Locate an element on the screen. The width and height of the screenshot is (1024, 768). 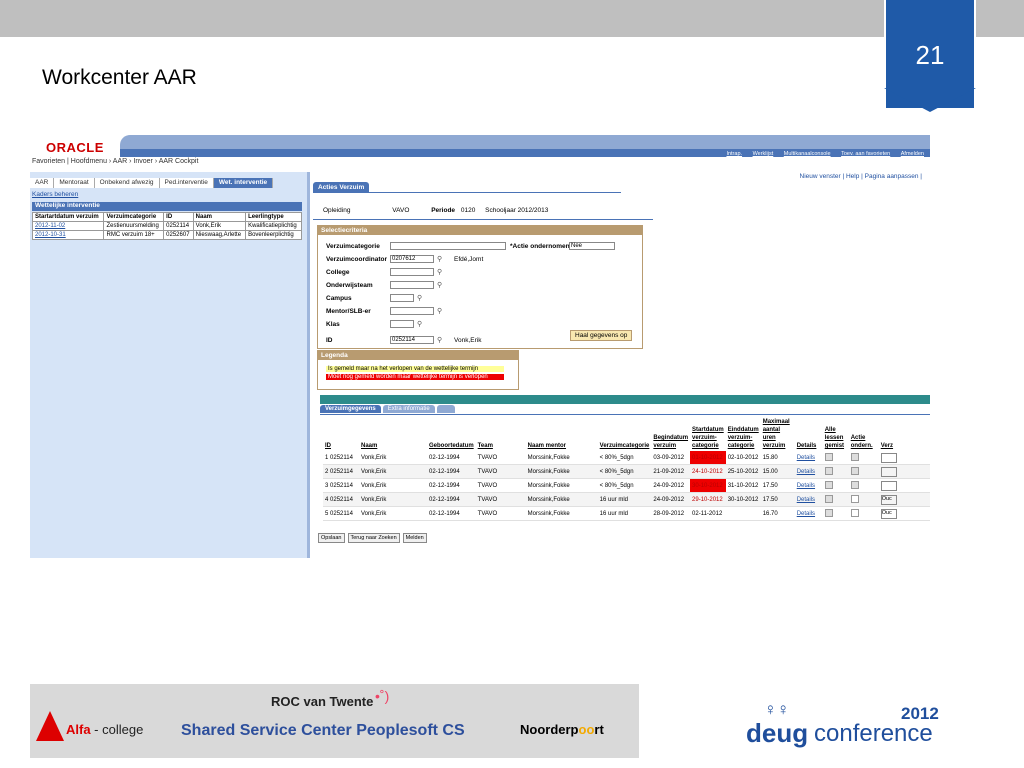
col-verz: Verz is located at coordinates (904, 434).